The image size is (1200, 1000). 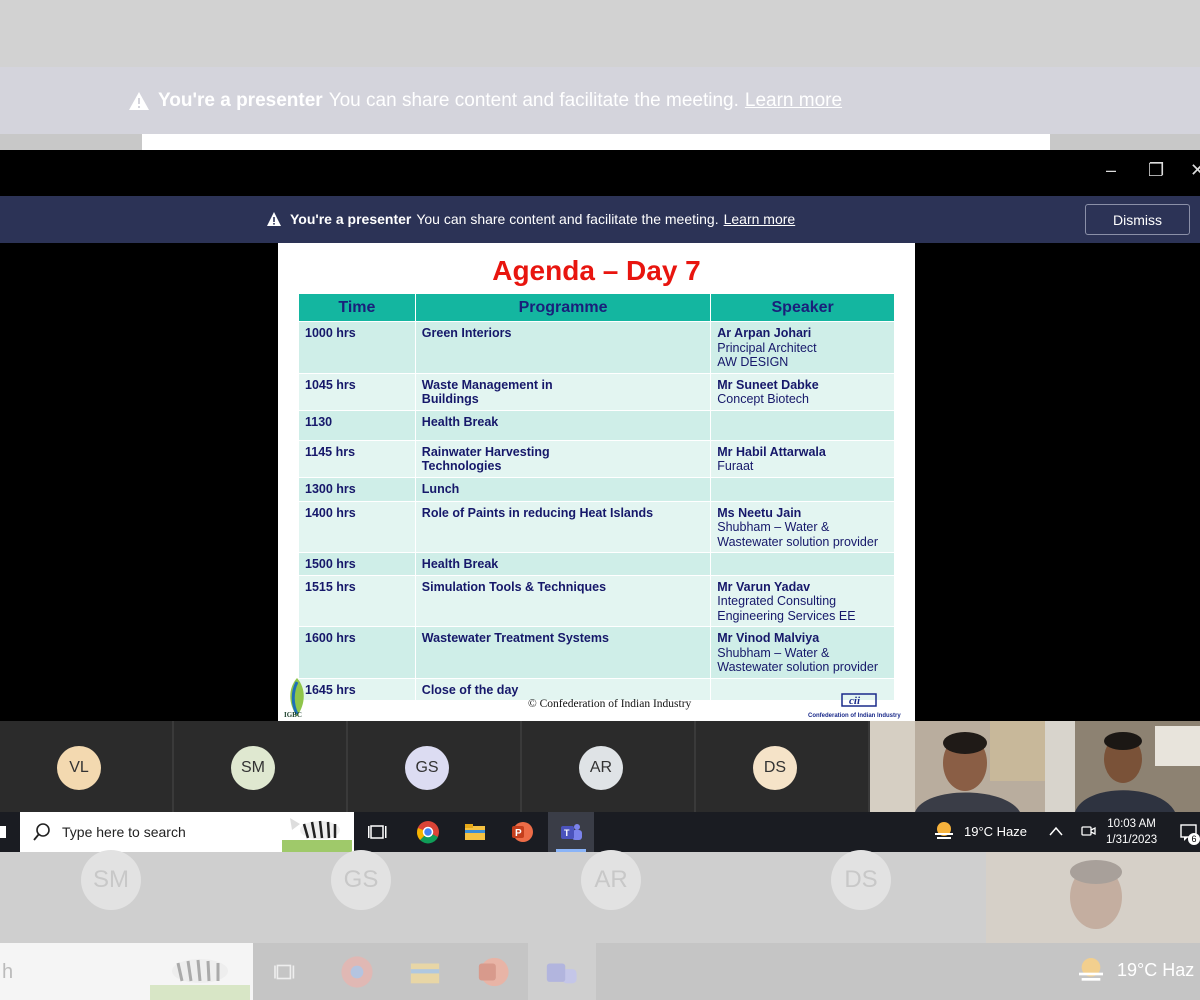 What do you see at coordinates (253, 768) in the screenshot?
I see `participant-avatar: SM` at bounding box center [253, 768].